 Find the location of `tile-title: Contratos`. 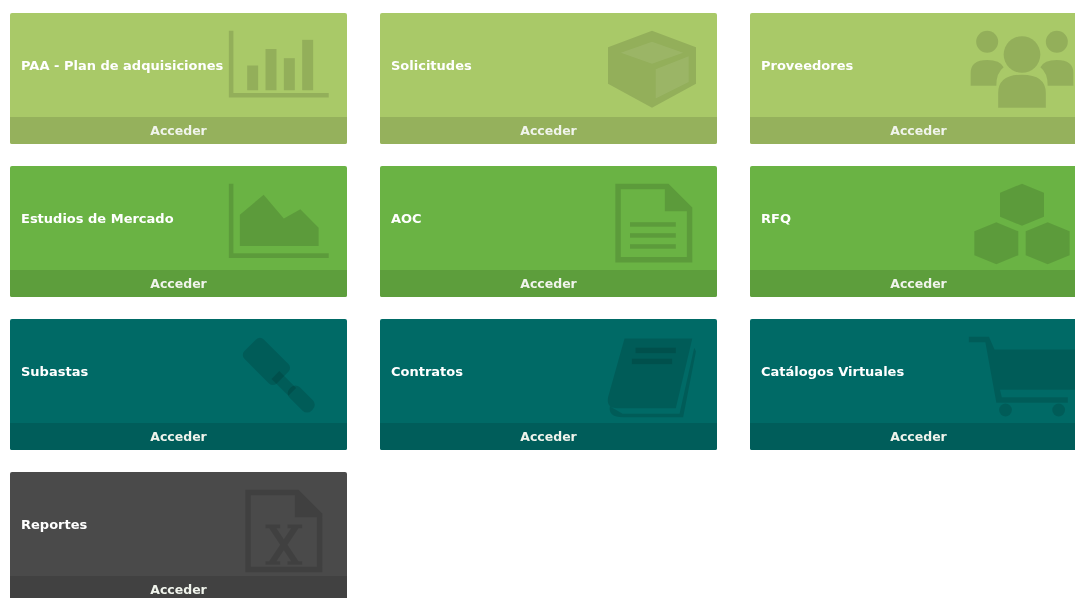

tile-title: Contratos is located at coordinates (427, 371).